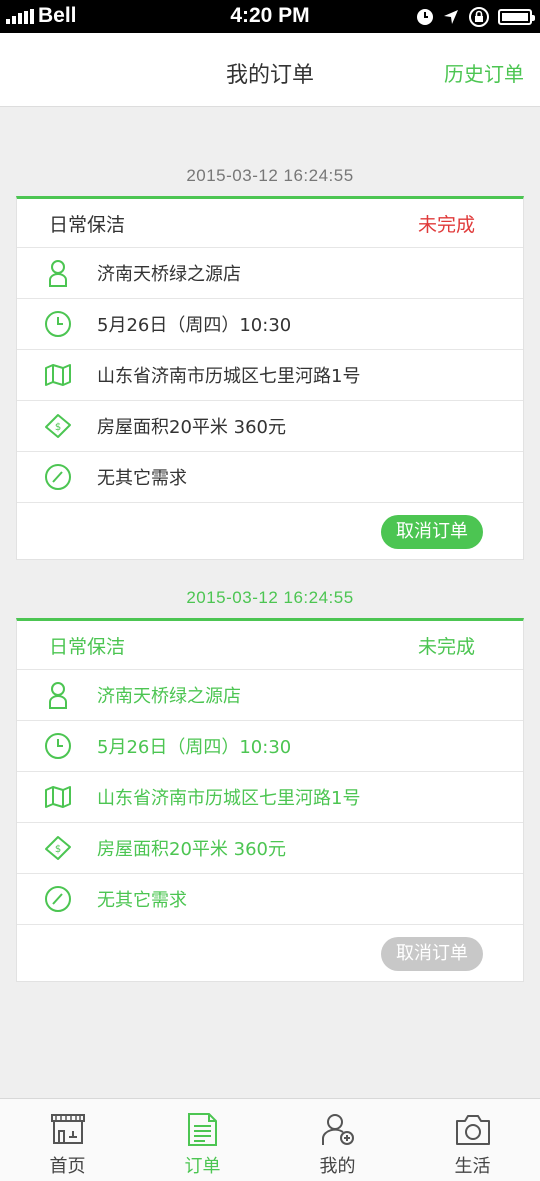  Describe the element at coordinates (479, 17) in the screenshot. I see `rotation-lock-icon` at that location.